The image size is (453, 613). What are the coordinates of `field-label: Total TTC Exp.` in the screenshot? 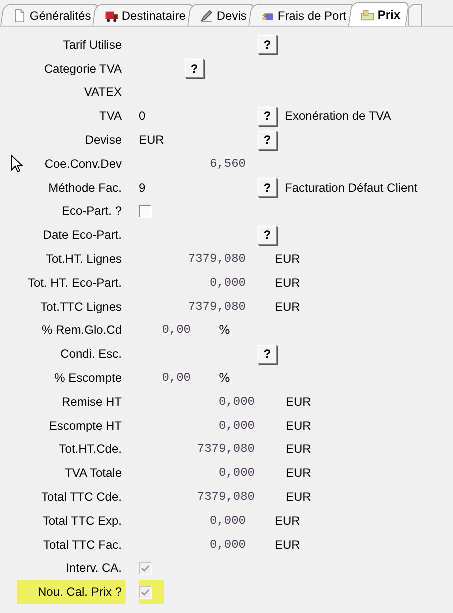 It's located at (82, 521).